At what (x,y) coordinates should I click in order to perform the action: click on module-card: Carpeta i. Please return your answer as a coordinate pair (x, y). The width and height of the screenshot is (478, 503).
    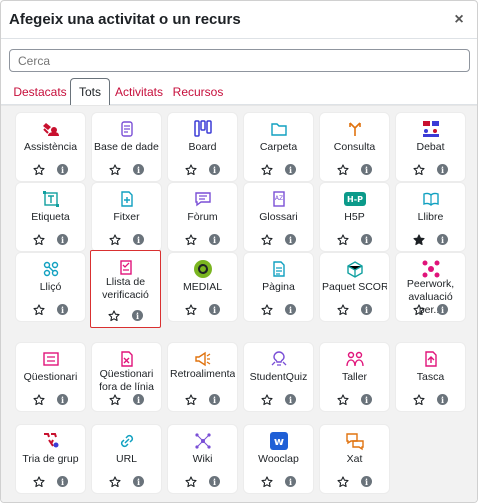
    Looking at the image, I should click on (278, 147).